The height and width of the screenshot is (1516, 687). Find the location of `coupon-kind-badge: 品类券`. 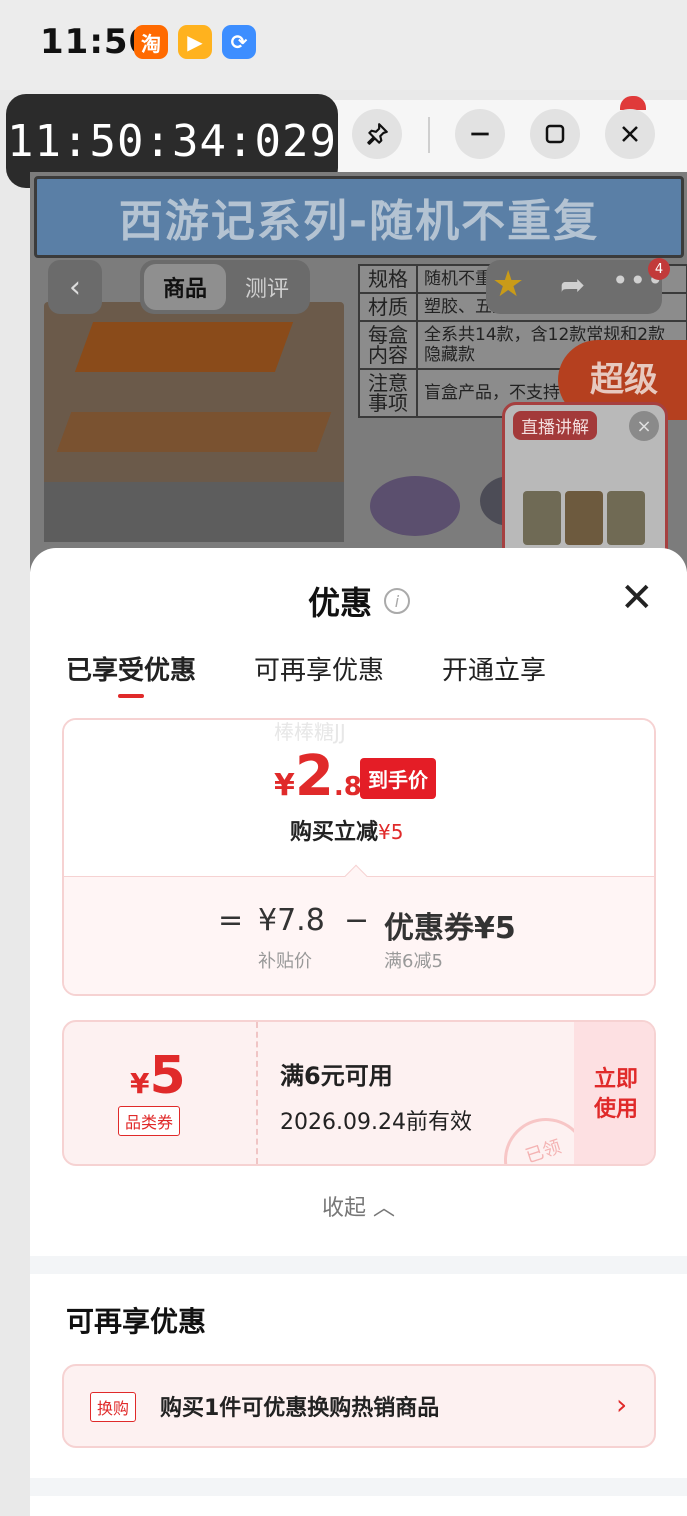

coupon-kind-badge: 品类券 is located at coordinates (149, 1121).